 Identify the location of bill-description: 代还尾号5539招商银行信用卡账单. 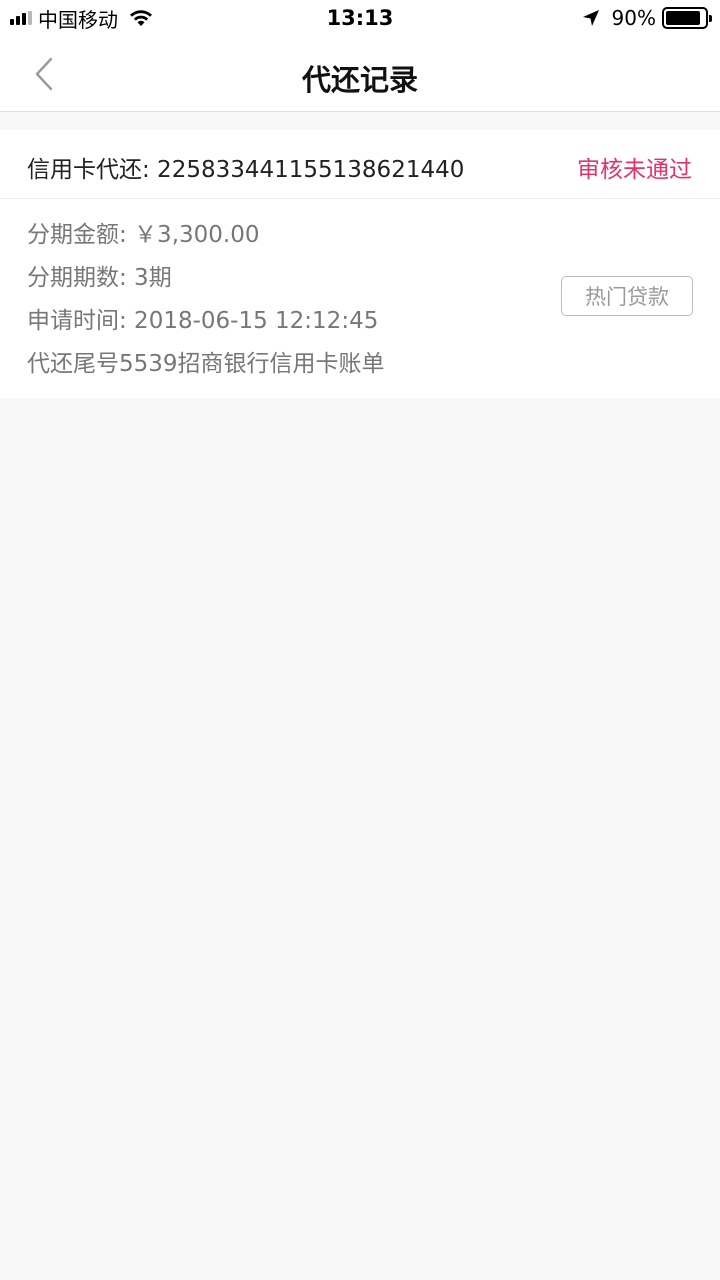
(206, 364).